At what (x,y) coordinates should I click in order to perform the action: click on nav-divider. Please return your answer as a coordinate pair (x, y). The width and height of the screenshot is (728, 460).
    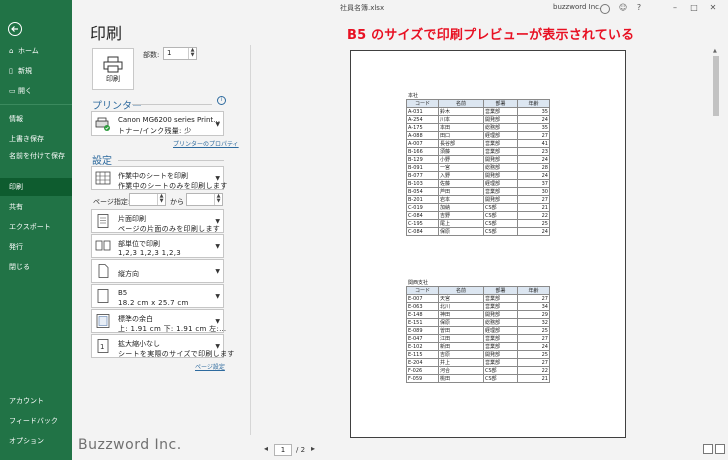
    Looking at the image, I should click on (36, 104).